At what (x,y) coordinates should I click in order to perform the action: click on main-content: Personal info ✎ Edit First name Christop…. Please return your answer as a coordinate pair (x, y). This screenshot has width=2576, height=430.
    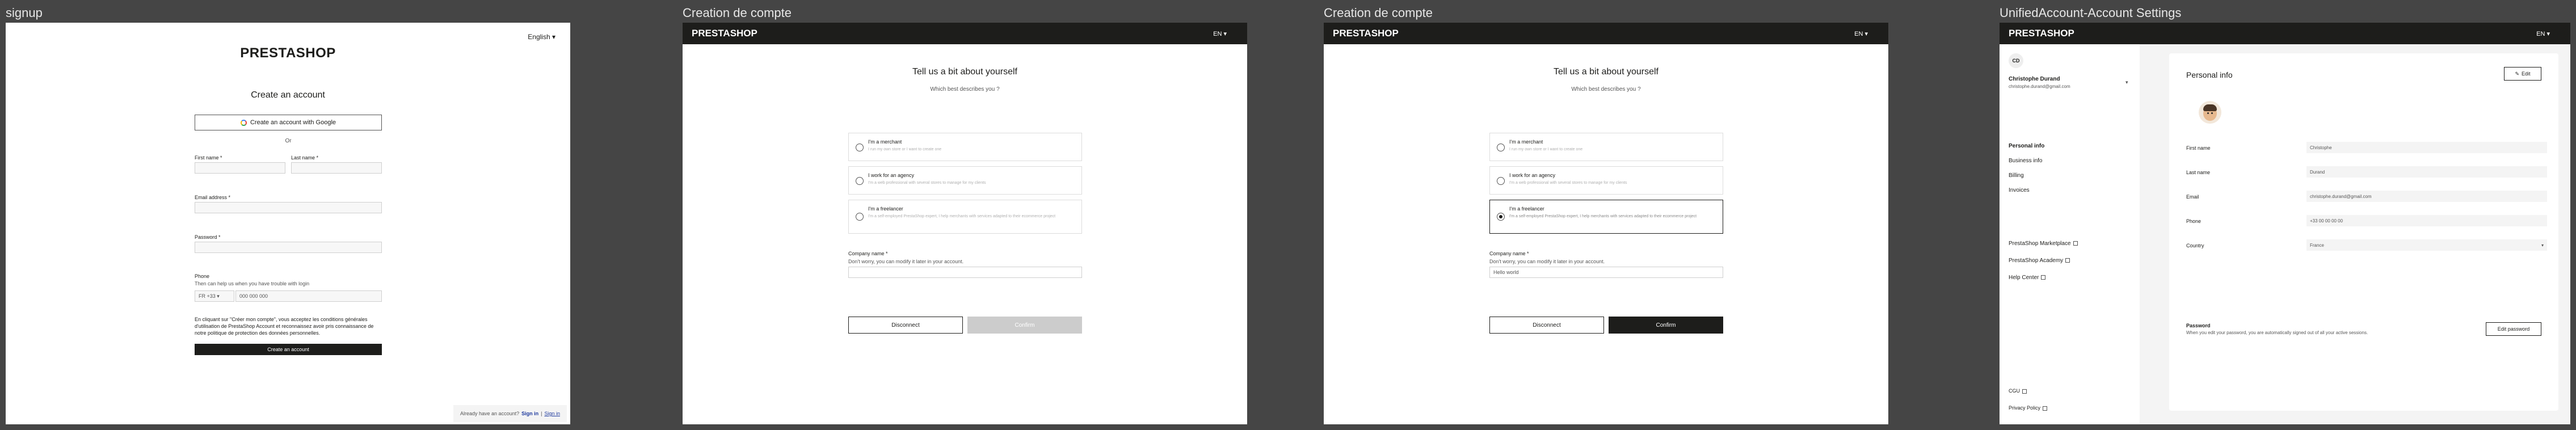
    Looking at the image, I should click on (2355, 234).